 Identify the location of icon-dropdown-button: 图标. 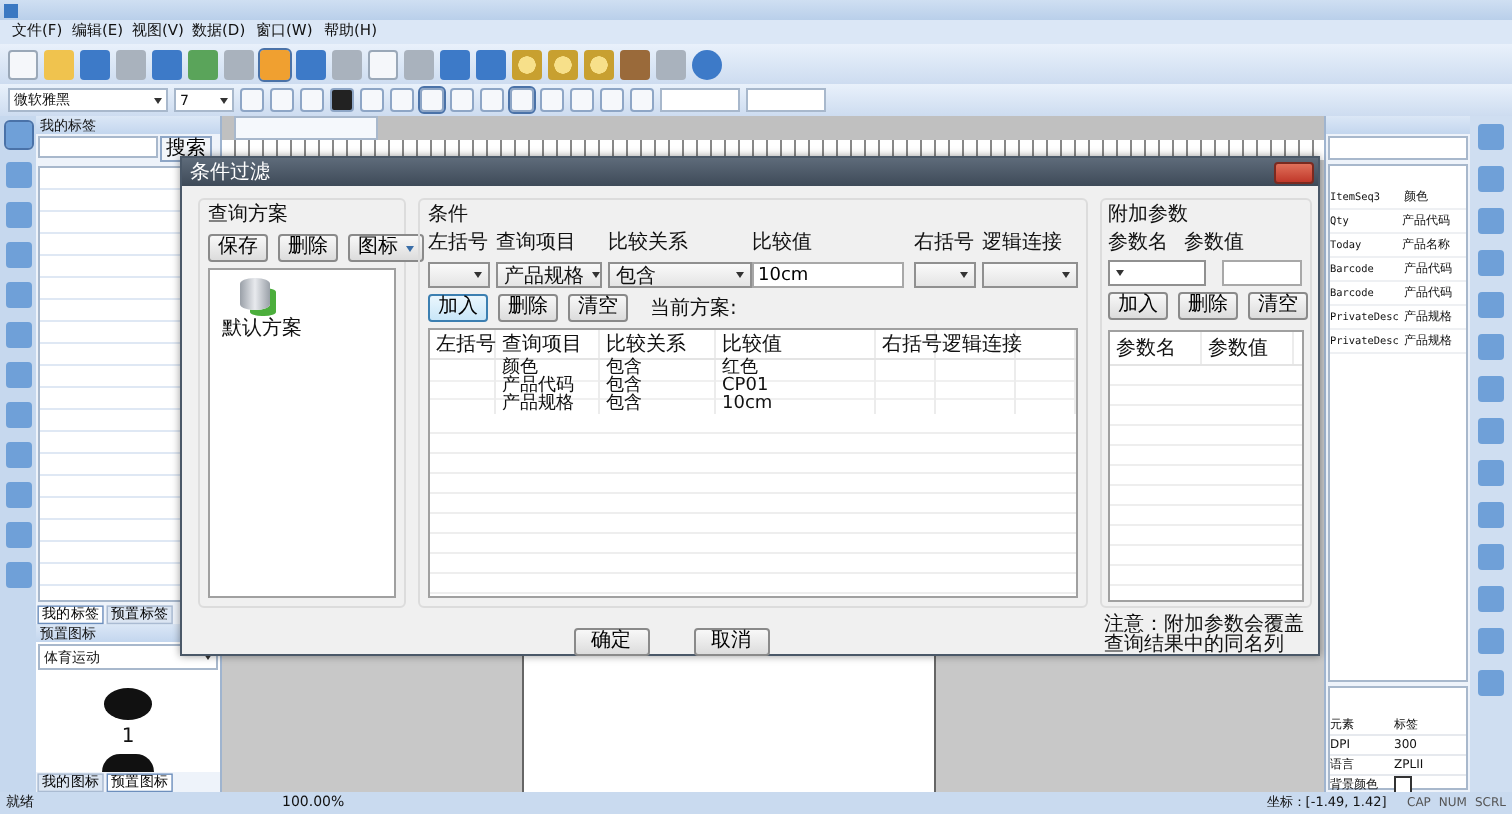
(386, 248).